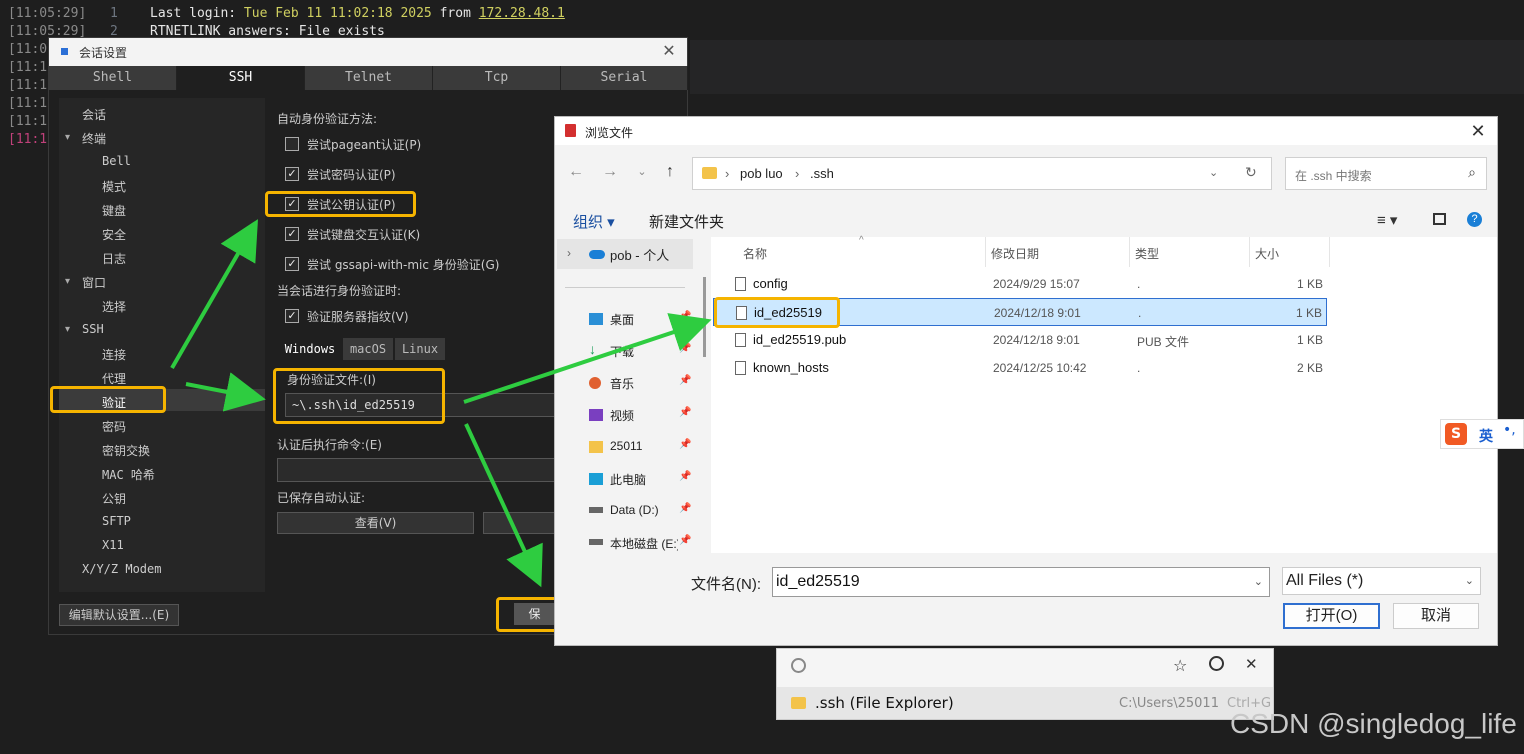 The image size is (1524, 754). I want to click on arrow-to-identity, so click(225, 392).